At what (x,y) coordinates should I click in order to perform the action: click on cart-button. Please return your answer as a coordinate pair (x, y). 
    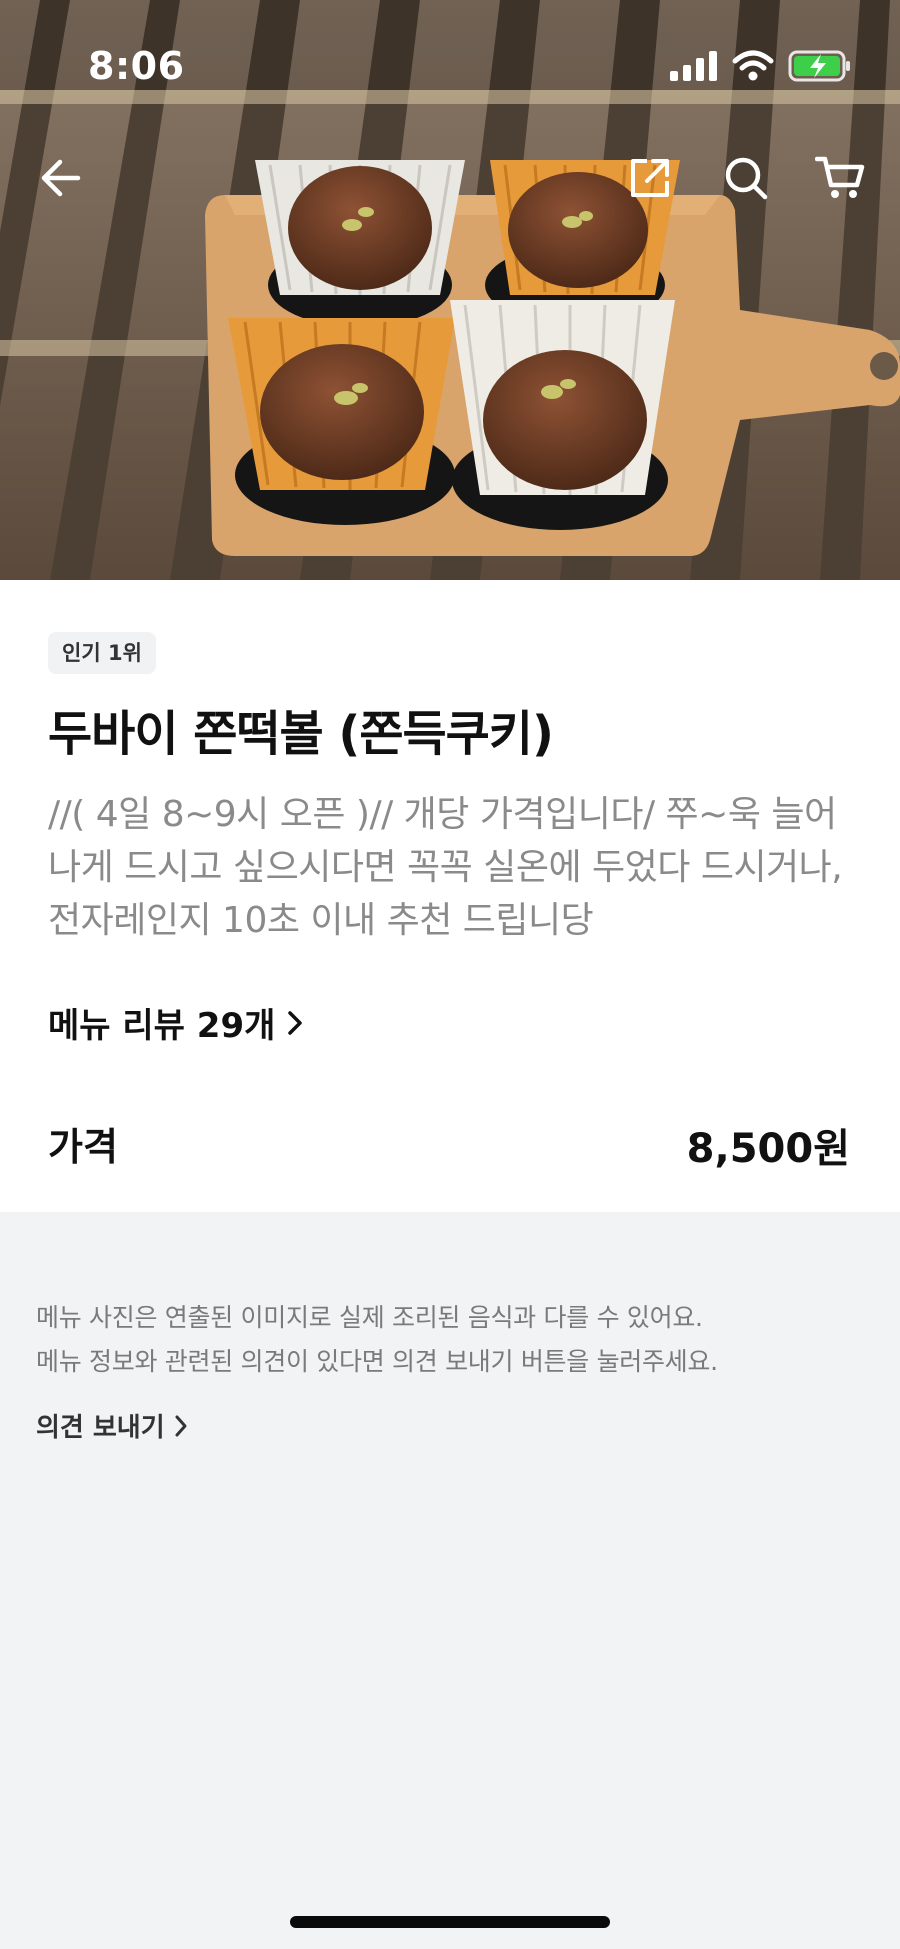
    Looking at the image, I should click on (840, 178).